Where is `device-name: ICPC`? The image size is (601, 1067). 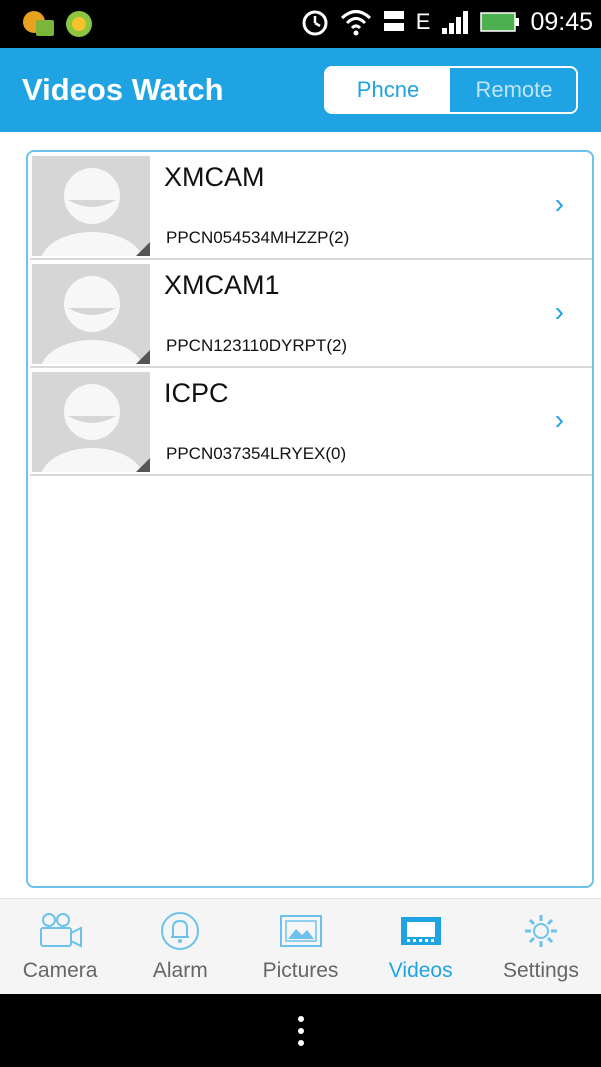
device-name: ICPC is located at coordinates (196, 393).